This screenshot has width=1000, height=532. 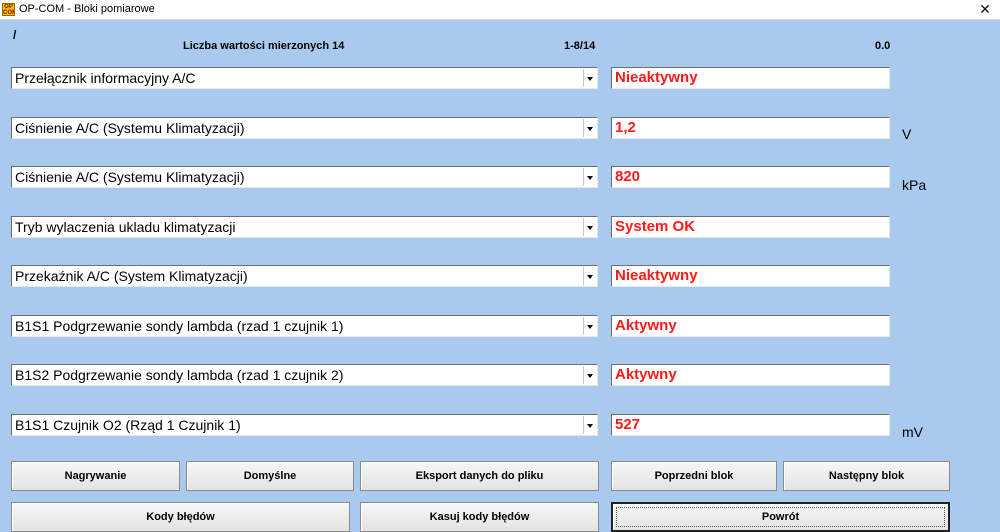 What do you see at coordinates (866, 476) in the screenshot?
I see `next-block-button: Następny blok` at bounding box center [866, 476].